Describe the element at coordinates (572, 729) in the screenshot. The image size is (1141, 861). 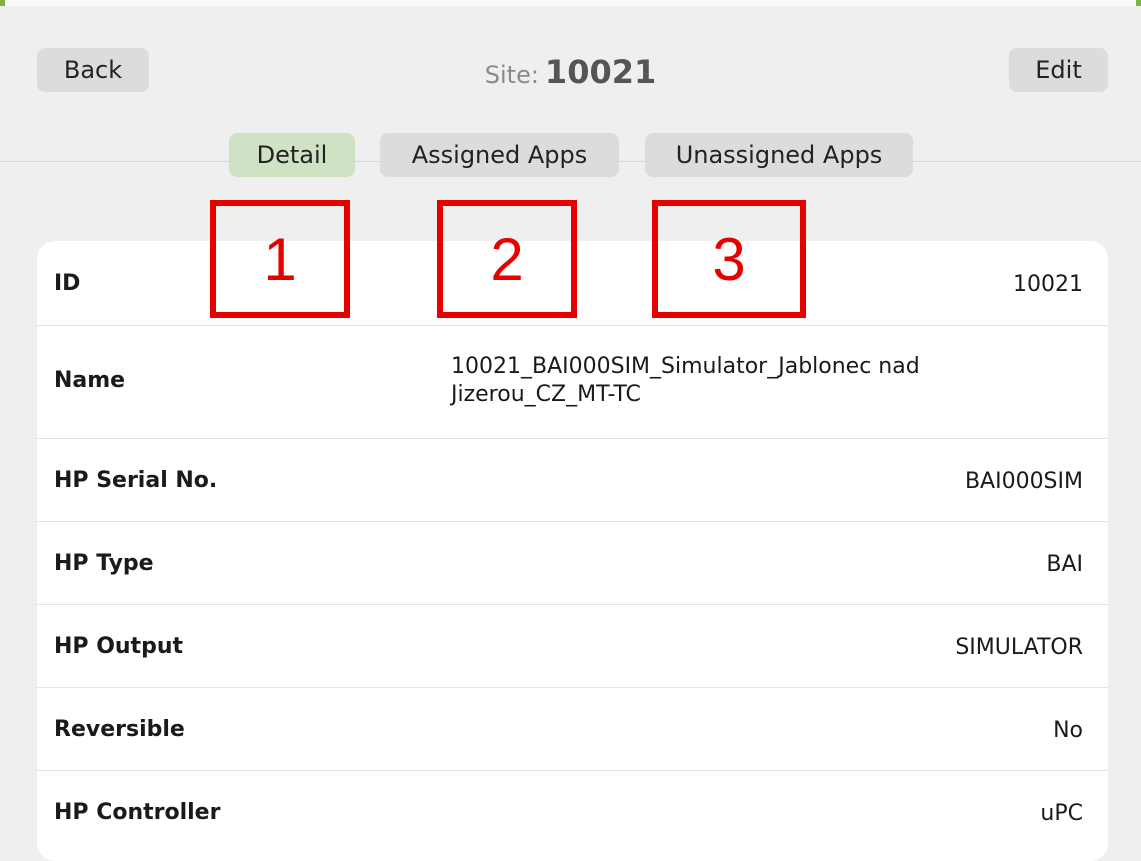
I see `detail-row-reversible: Reversible No` at that location.